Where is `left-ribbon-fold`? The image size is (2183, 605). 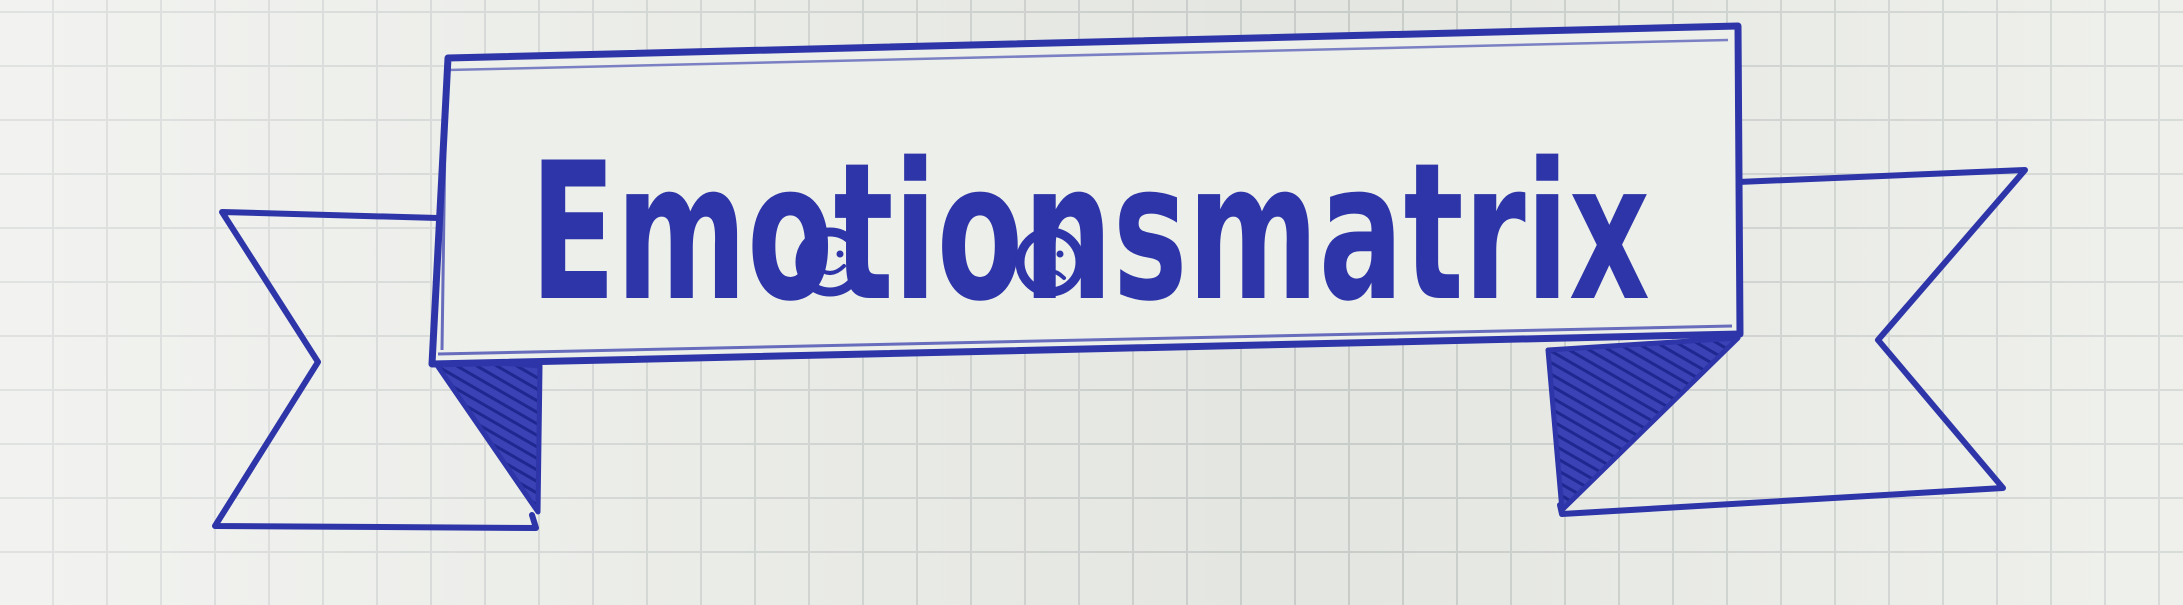 left-ribbon-fold is located at coordinates (486, 435).